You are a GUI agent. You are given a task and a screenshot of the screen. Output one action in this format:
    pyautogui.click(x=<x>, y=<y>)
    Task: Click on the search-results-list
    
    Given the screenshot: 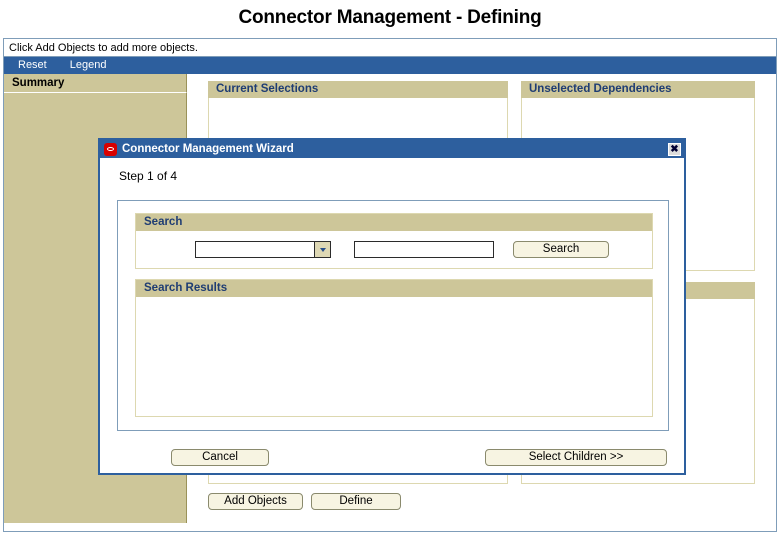 What is the action you would take?
    pyautogui.click(x=394, y=356)
    